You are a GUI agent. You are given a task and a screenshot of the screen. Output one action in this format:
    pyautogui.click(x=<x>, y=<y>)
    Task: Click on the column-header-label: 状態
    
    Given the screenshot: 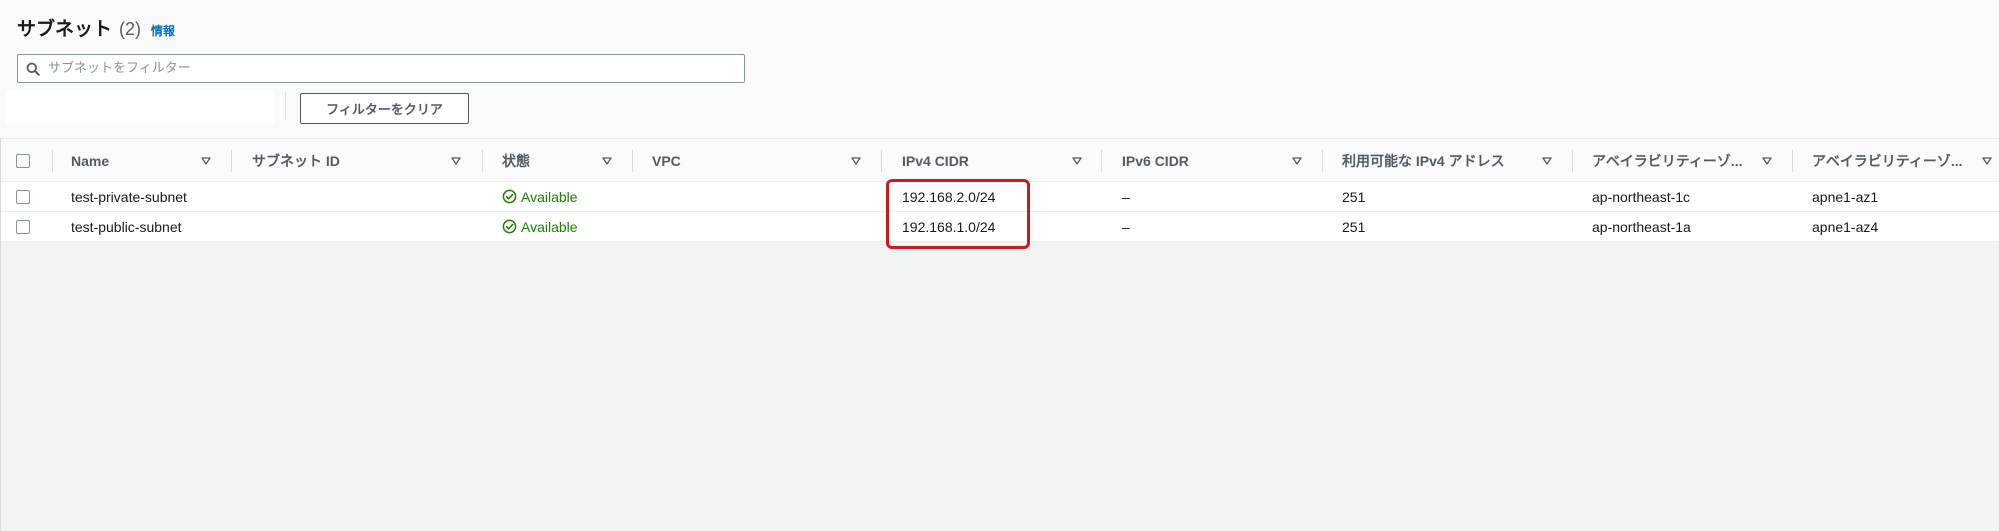 What is the action you would take?
    pyautogui.click(x=516, y=160)
    